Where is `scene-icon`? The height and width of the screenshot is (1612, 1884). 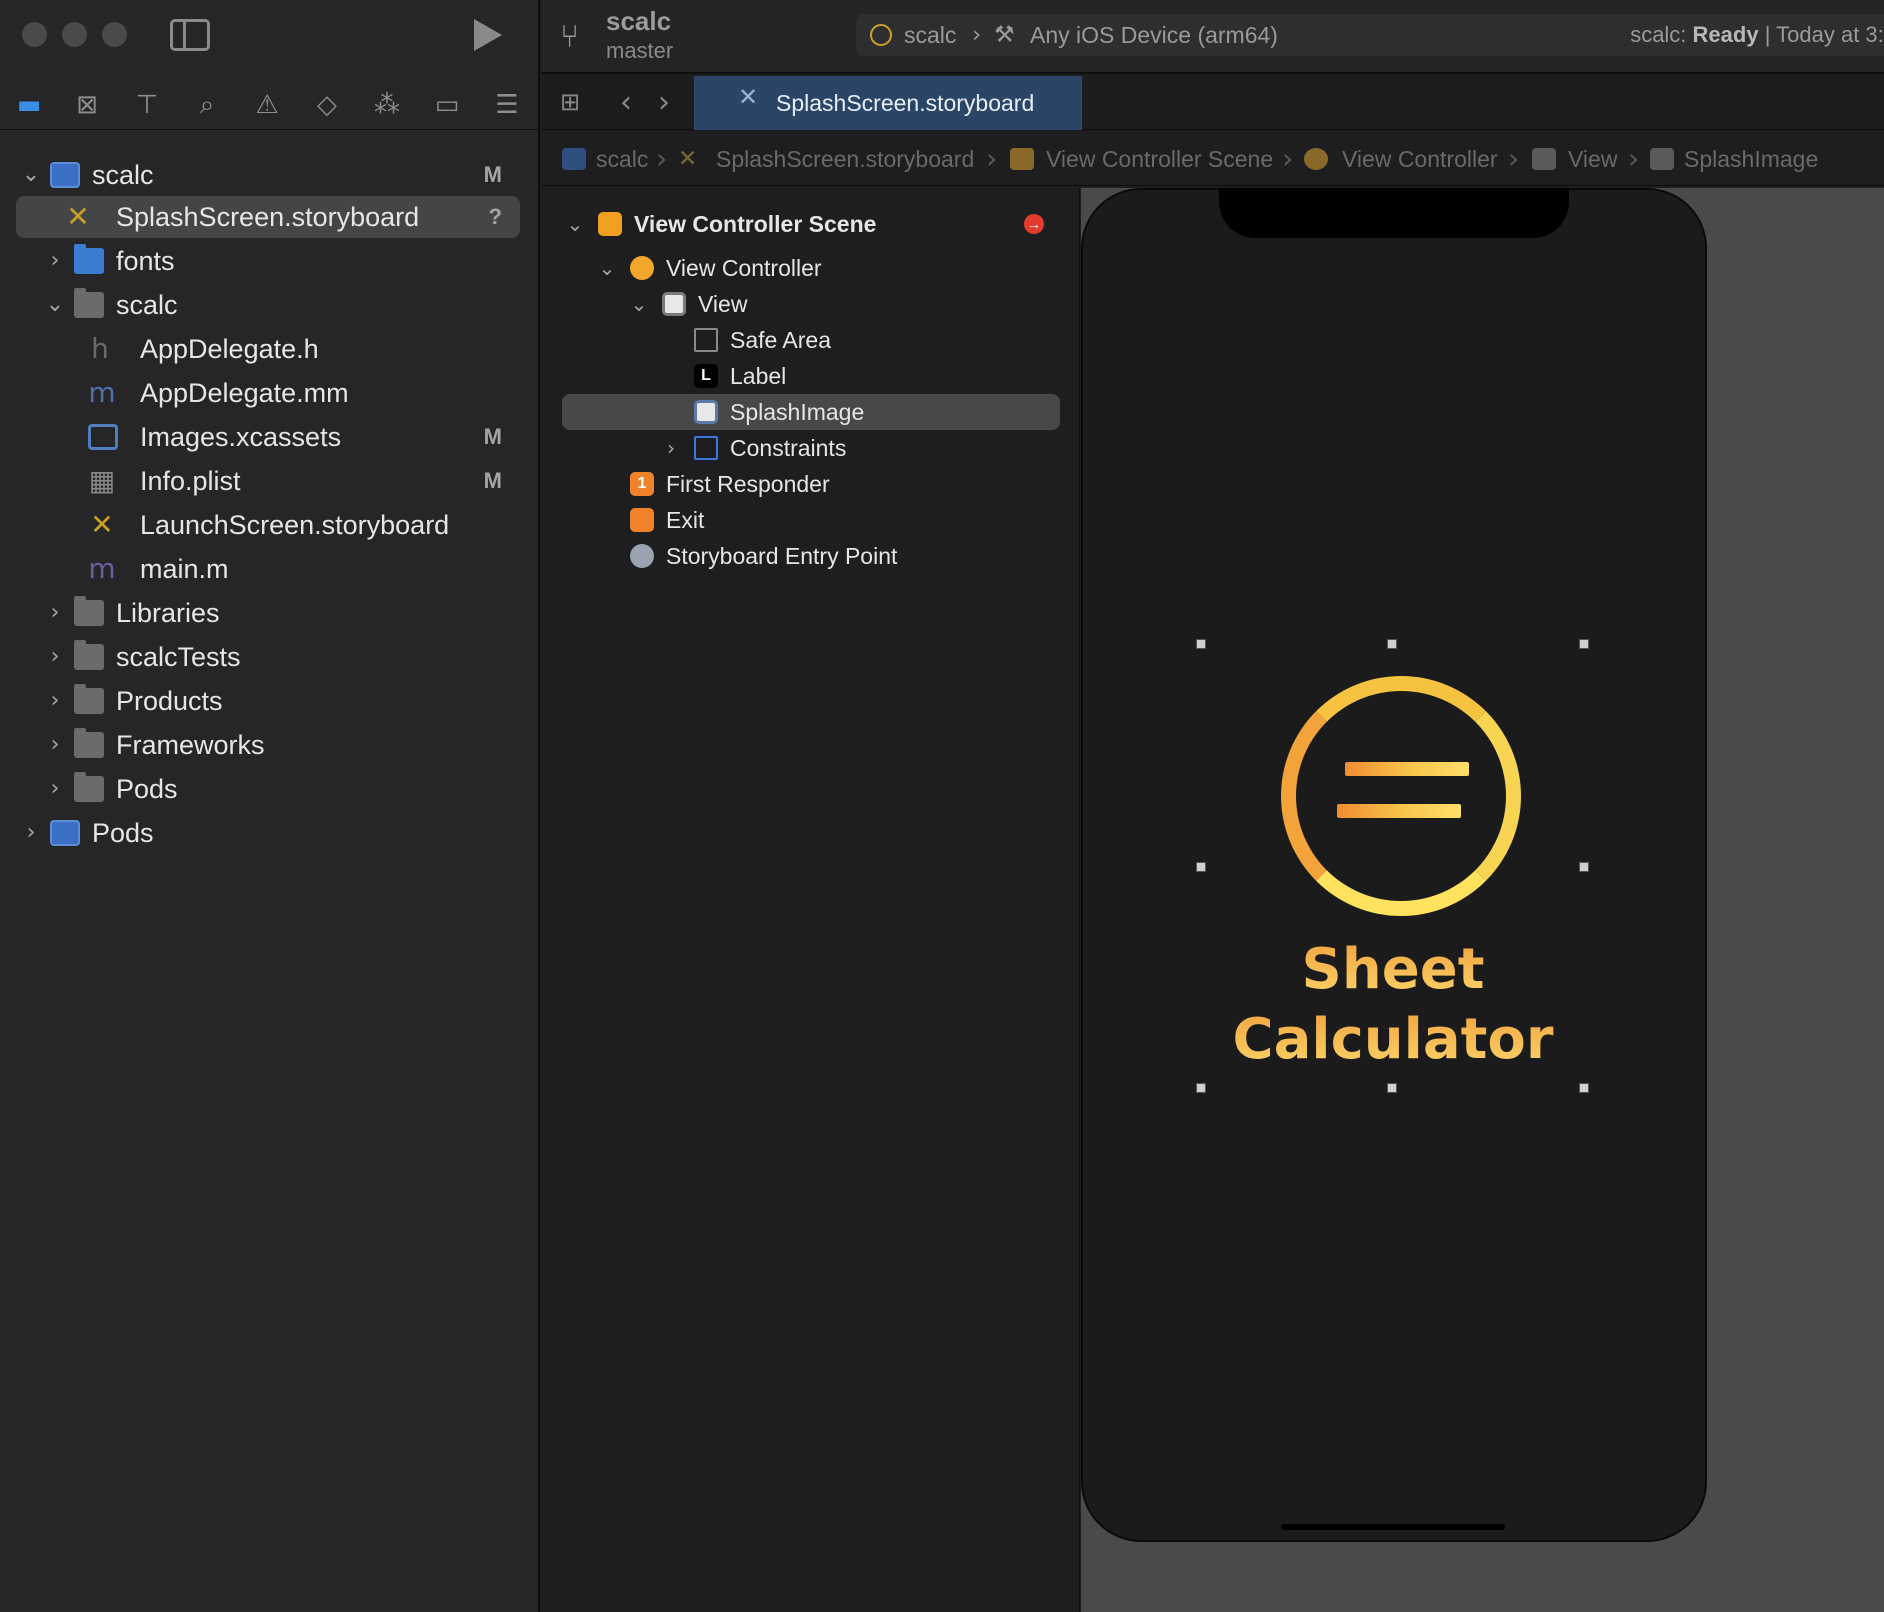 scene-icon is located at coordinates (1022, 159).